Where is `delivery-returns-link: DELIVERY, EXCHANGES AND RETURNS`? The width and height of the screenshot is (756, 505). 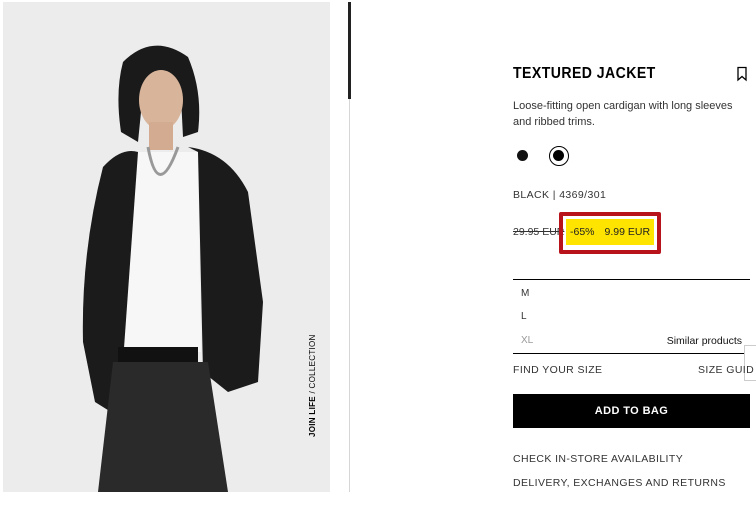 delivery-returns-link: DELIVERY, EXCHANGES AND RETURNS is located at coordinates (619, 483).